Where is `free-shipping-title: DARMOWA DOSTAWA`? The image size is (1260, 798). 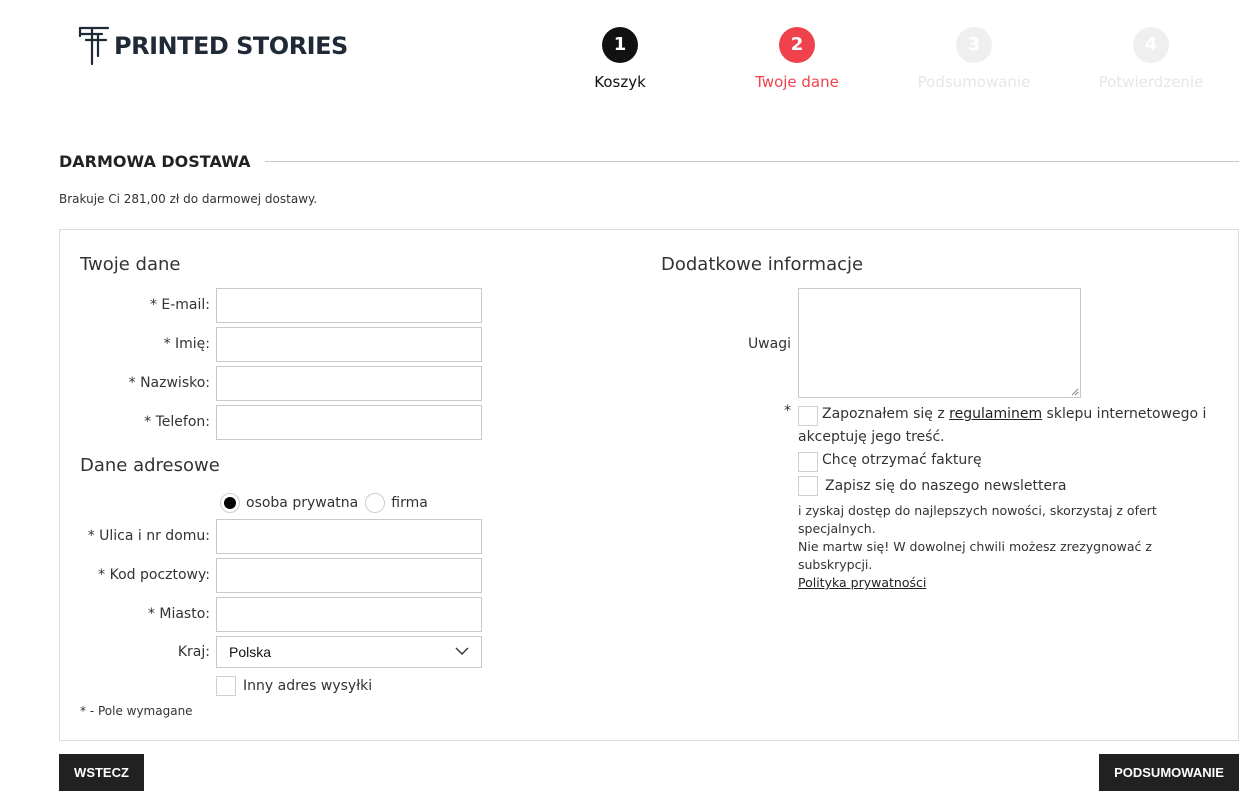 free-shipping-title: DARMOWA DOSTAWA is located at coordinates (155, 161).